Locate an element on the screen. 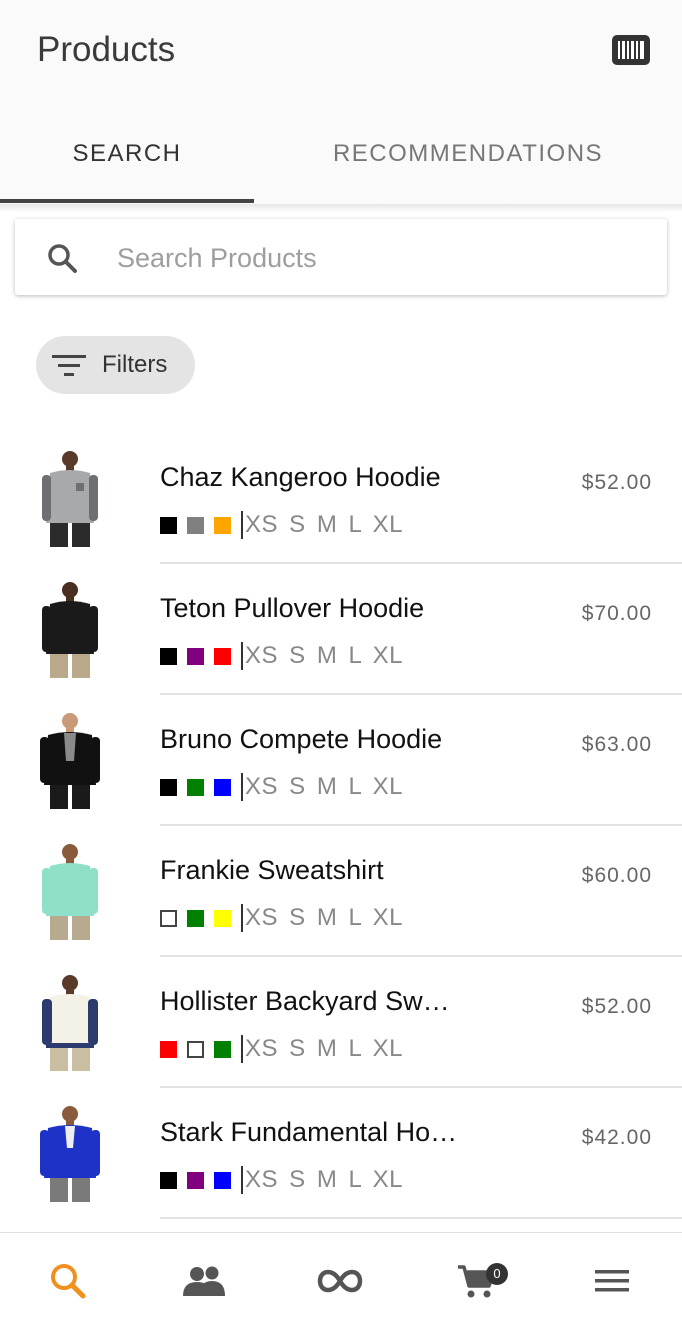 The height and width of the screenshot is (1329, 682). search-input is located at coordinates (382, 258).